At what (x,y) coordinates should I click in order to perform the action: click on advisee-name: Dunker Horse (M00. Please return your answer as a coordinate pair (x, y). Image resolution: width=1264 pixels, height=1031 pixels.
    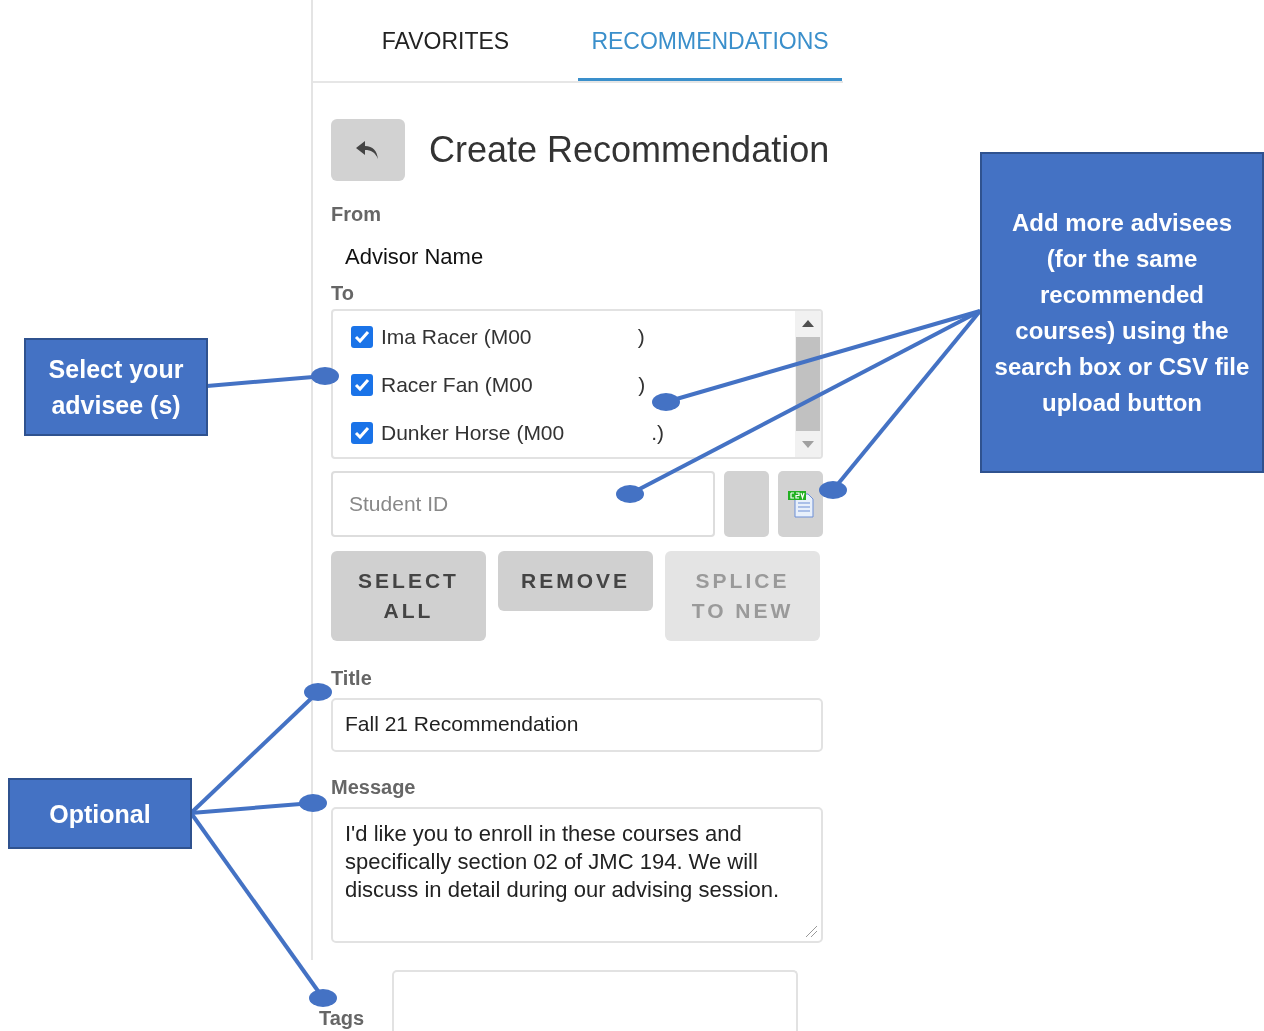
    Looking at the image, I should click on (473, 433).